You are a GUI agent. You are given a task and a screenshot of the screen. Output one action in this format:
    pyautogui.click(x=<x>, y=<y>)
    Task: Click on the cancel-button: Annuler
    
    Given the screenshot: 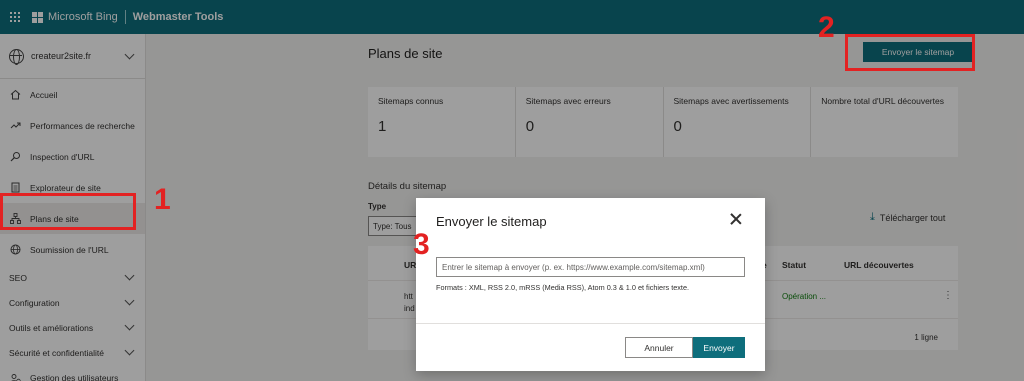 What is the action you would take?
    pyautogui.click(x=659, y=347)
    